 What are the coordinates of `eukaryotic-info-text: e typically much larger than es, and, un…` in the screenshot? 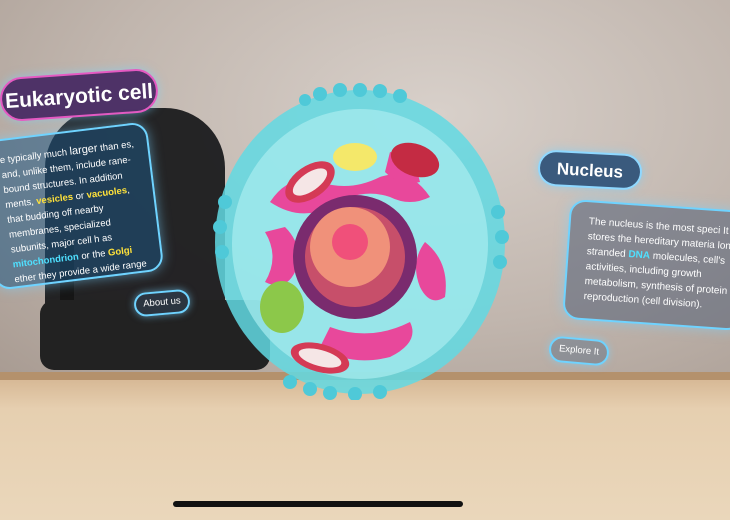 It's located at (77, 214).